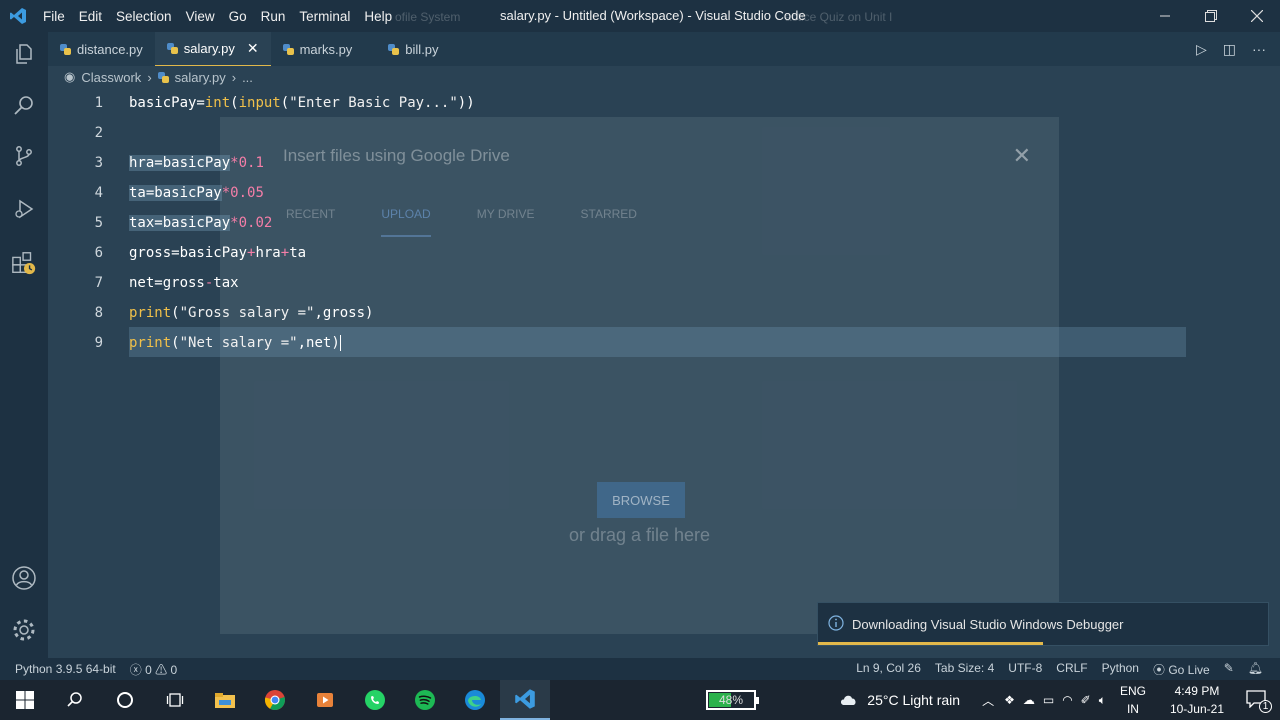 The image size is (1280, 720). What do you see at coordinates (24, 578) in the screenshot?
I see `account-icon` at bounding box center [24, 578].